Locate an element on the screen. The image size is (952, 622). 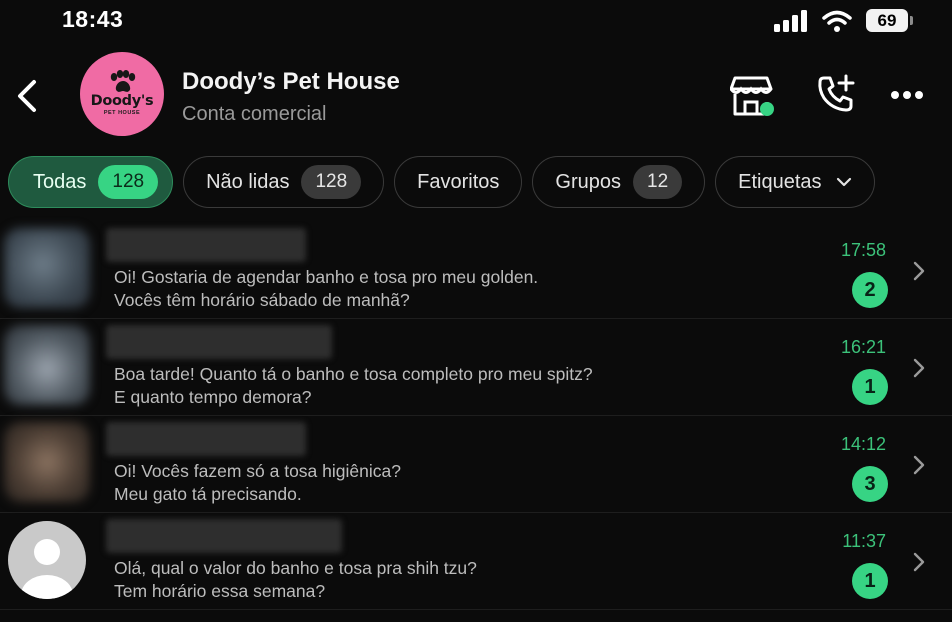
message-time: 14:12 is located at coordinates (863, 444).